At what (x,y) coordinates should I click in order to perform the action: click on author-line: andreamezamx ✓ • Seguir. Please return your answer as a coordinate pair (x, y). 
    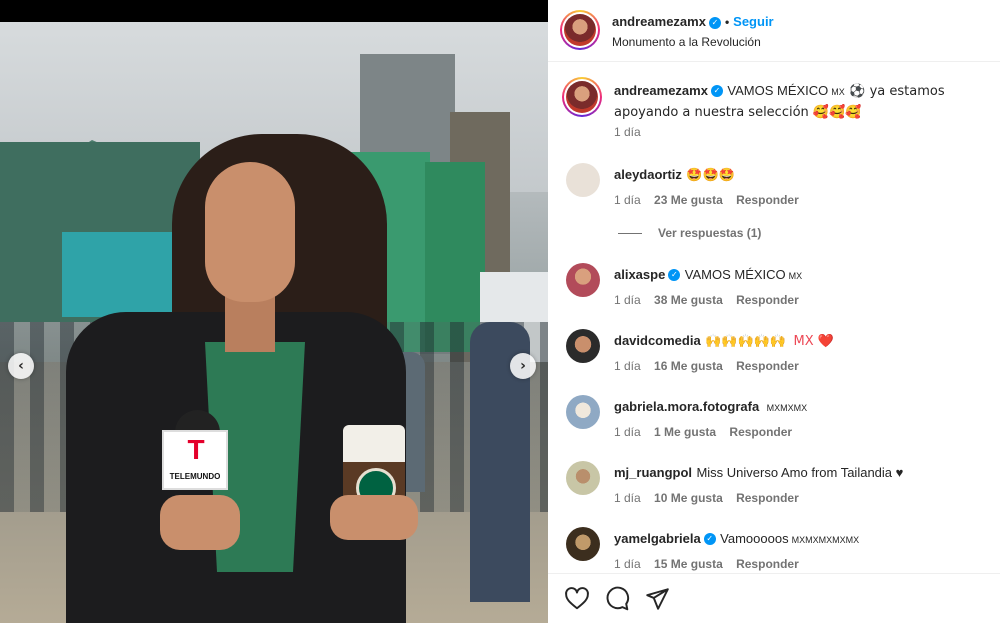
    Looking at the image, I should click on (693, 21).